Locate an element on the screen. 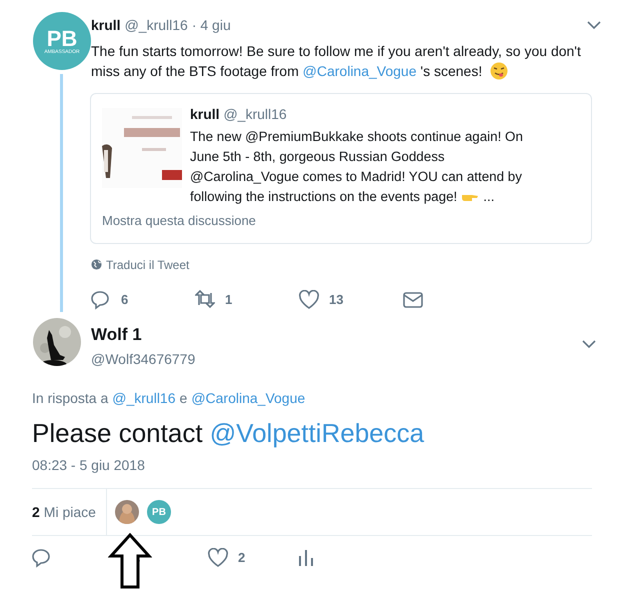 The height and width of the screenshot is (591, 628). tweet-text: miss any of the BTS footage from @Carolina_Vogue 's scenes! is located at coordinates (286, 71).